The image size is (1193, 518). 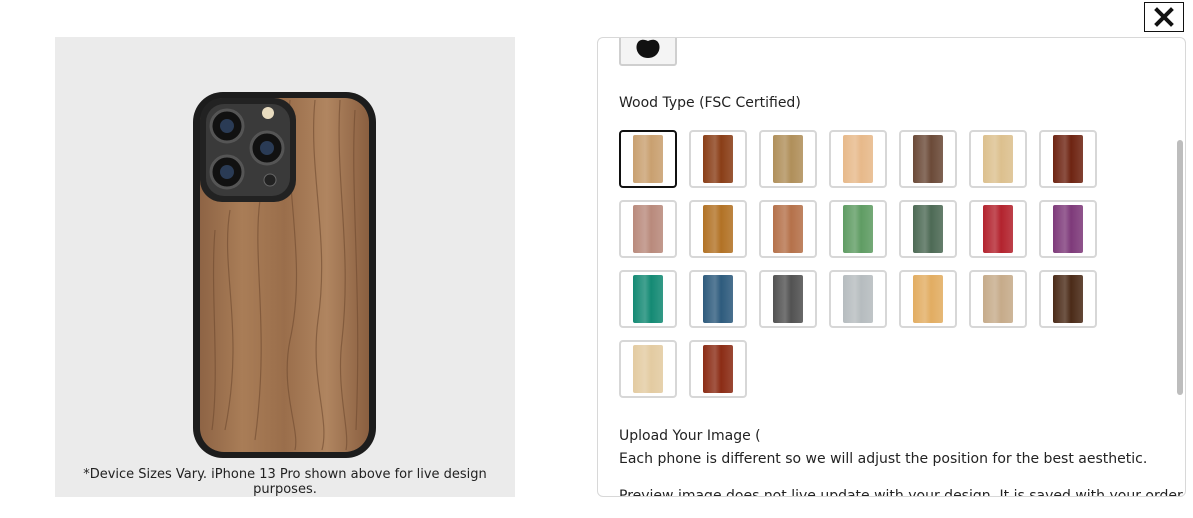 What do you see at coordinates (285, 277) in the screenshot?
I see `phone-case-image` at bounding box center [285, 277].